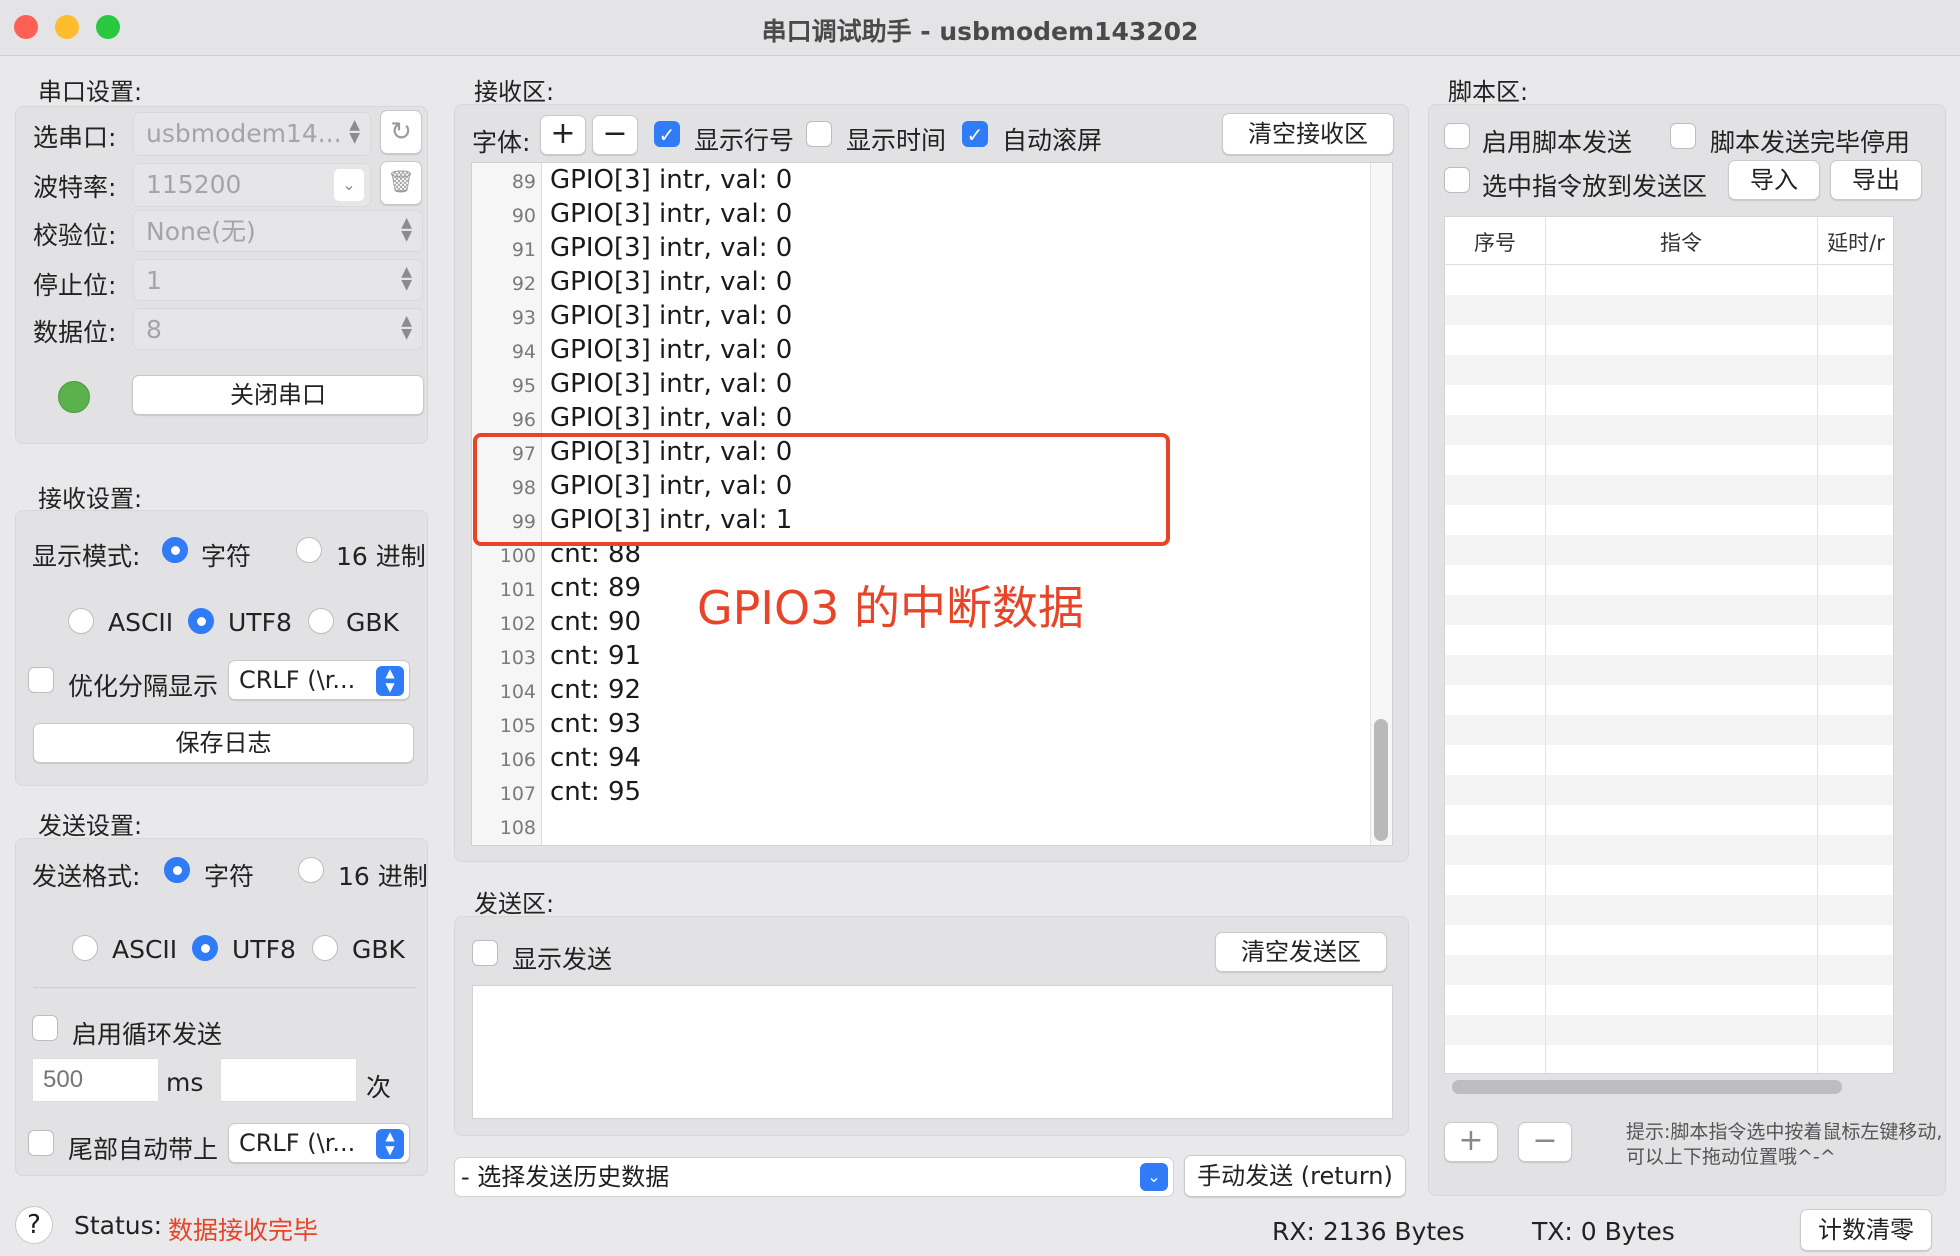  What do you see at coordinates (563, 135) in the screenshot?
I see `font-increase-button: +` at bounding box center [563, 135].